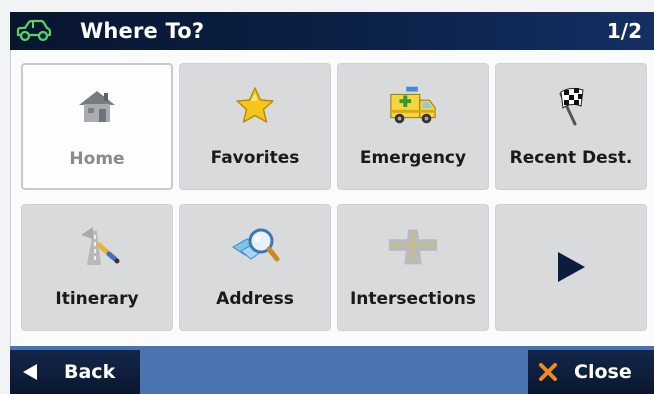  I want to click on address-label: Address, so click(255, 299).